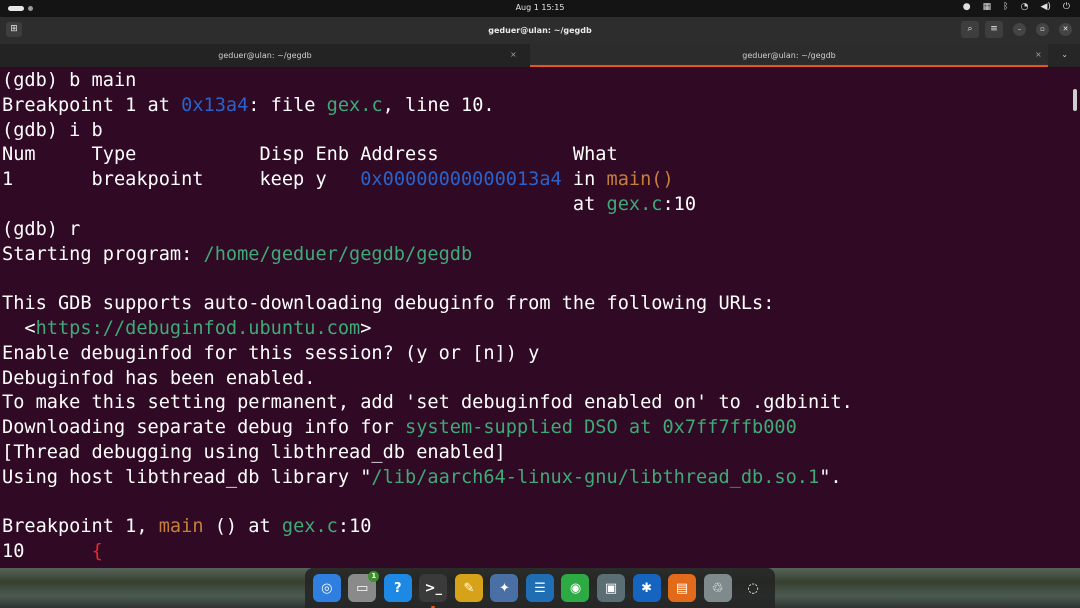 The width and height of the screenshot is (1080, 608). I want to click on terminal-segment: Num Type Disp Enb Address What, so click(310, 155).